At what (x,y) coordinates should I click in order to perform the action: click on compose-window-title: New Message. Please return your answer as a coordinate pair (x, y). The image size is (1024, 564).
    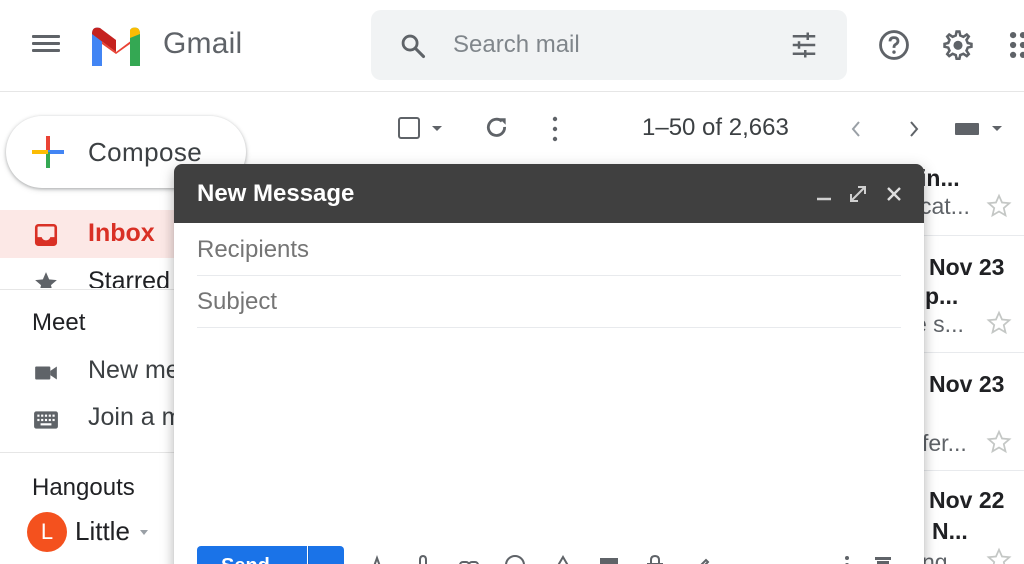
    Looking at the image, I should click on (276, 193).